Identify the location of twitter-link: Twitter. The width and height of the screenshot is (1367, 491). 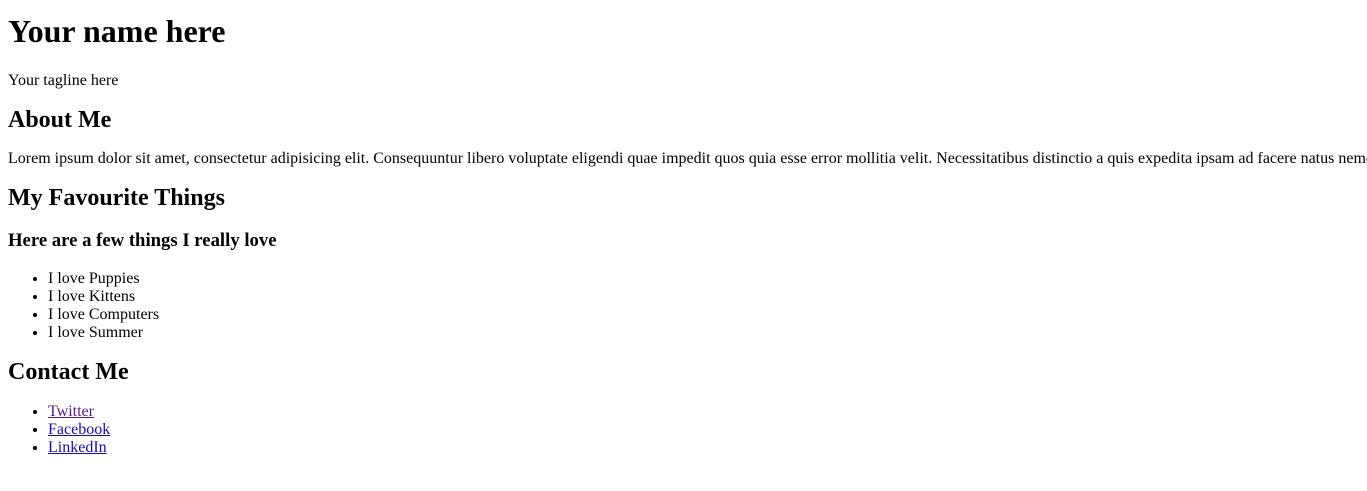
(71, 411).